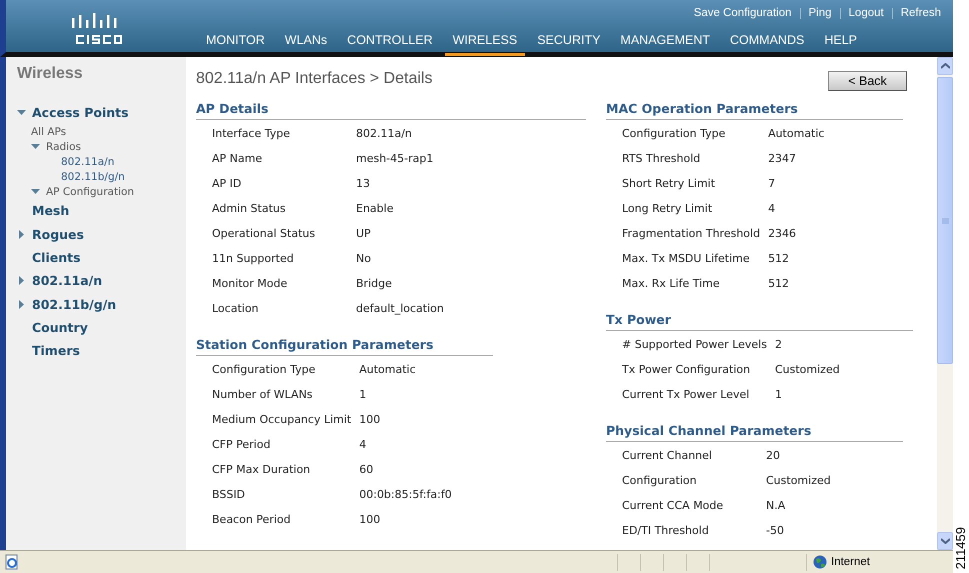 The height and width of the screenshot is (573, 969). Describe the element at coordinates (776, 506) in the screenshot. I see `field-value: N.A` at that location.